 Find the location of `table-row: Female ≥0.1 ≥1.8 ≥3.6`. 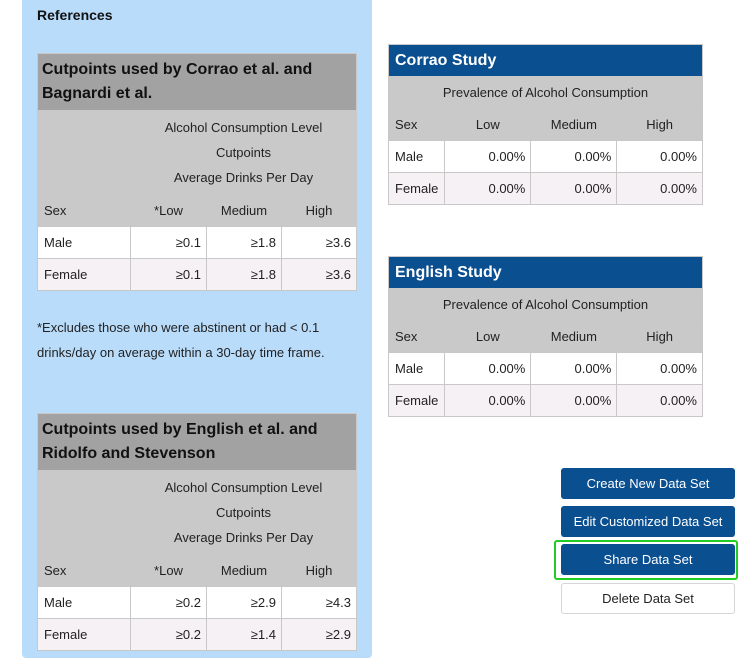

table-row: Female ≥0.1 ≥1.8 ≥3.6 is located at coordinates (197, 274).